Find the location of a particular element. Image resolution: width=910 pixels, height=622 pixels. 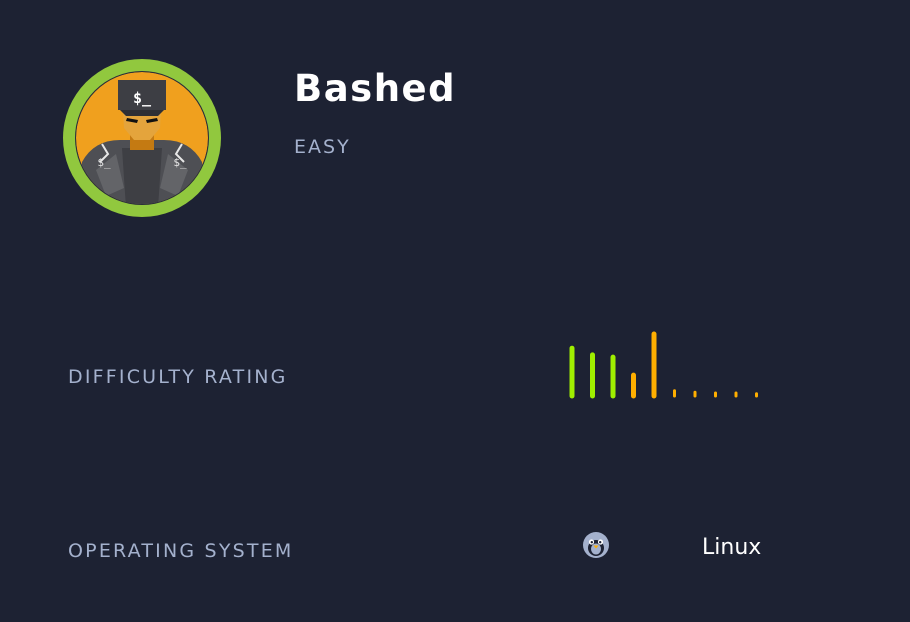

difficulty-label: EASY is located at coordinates (322, 147).